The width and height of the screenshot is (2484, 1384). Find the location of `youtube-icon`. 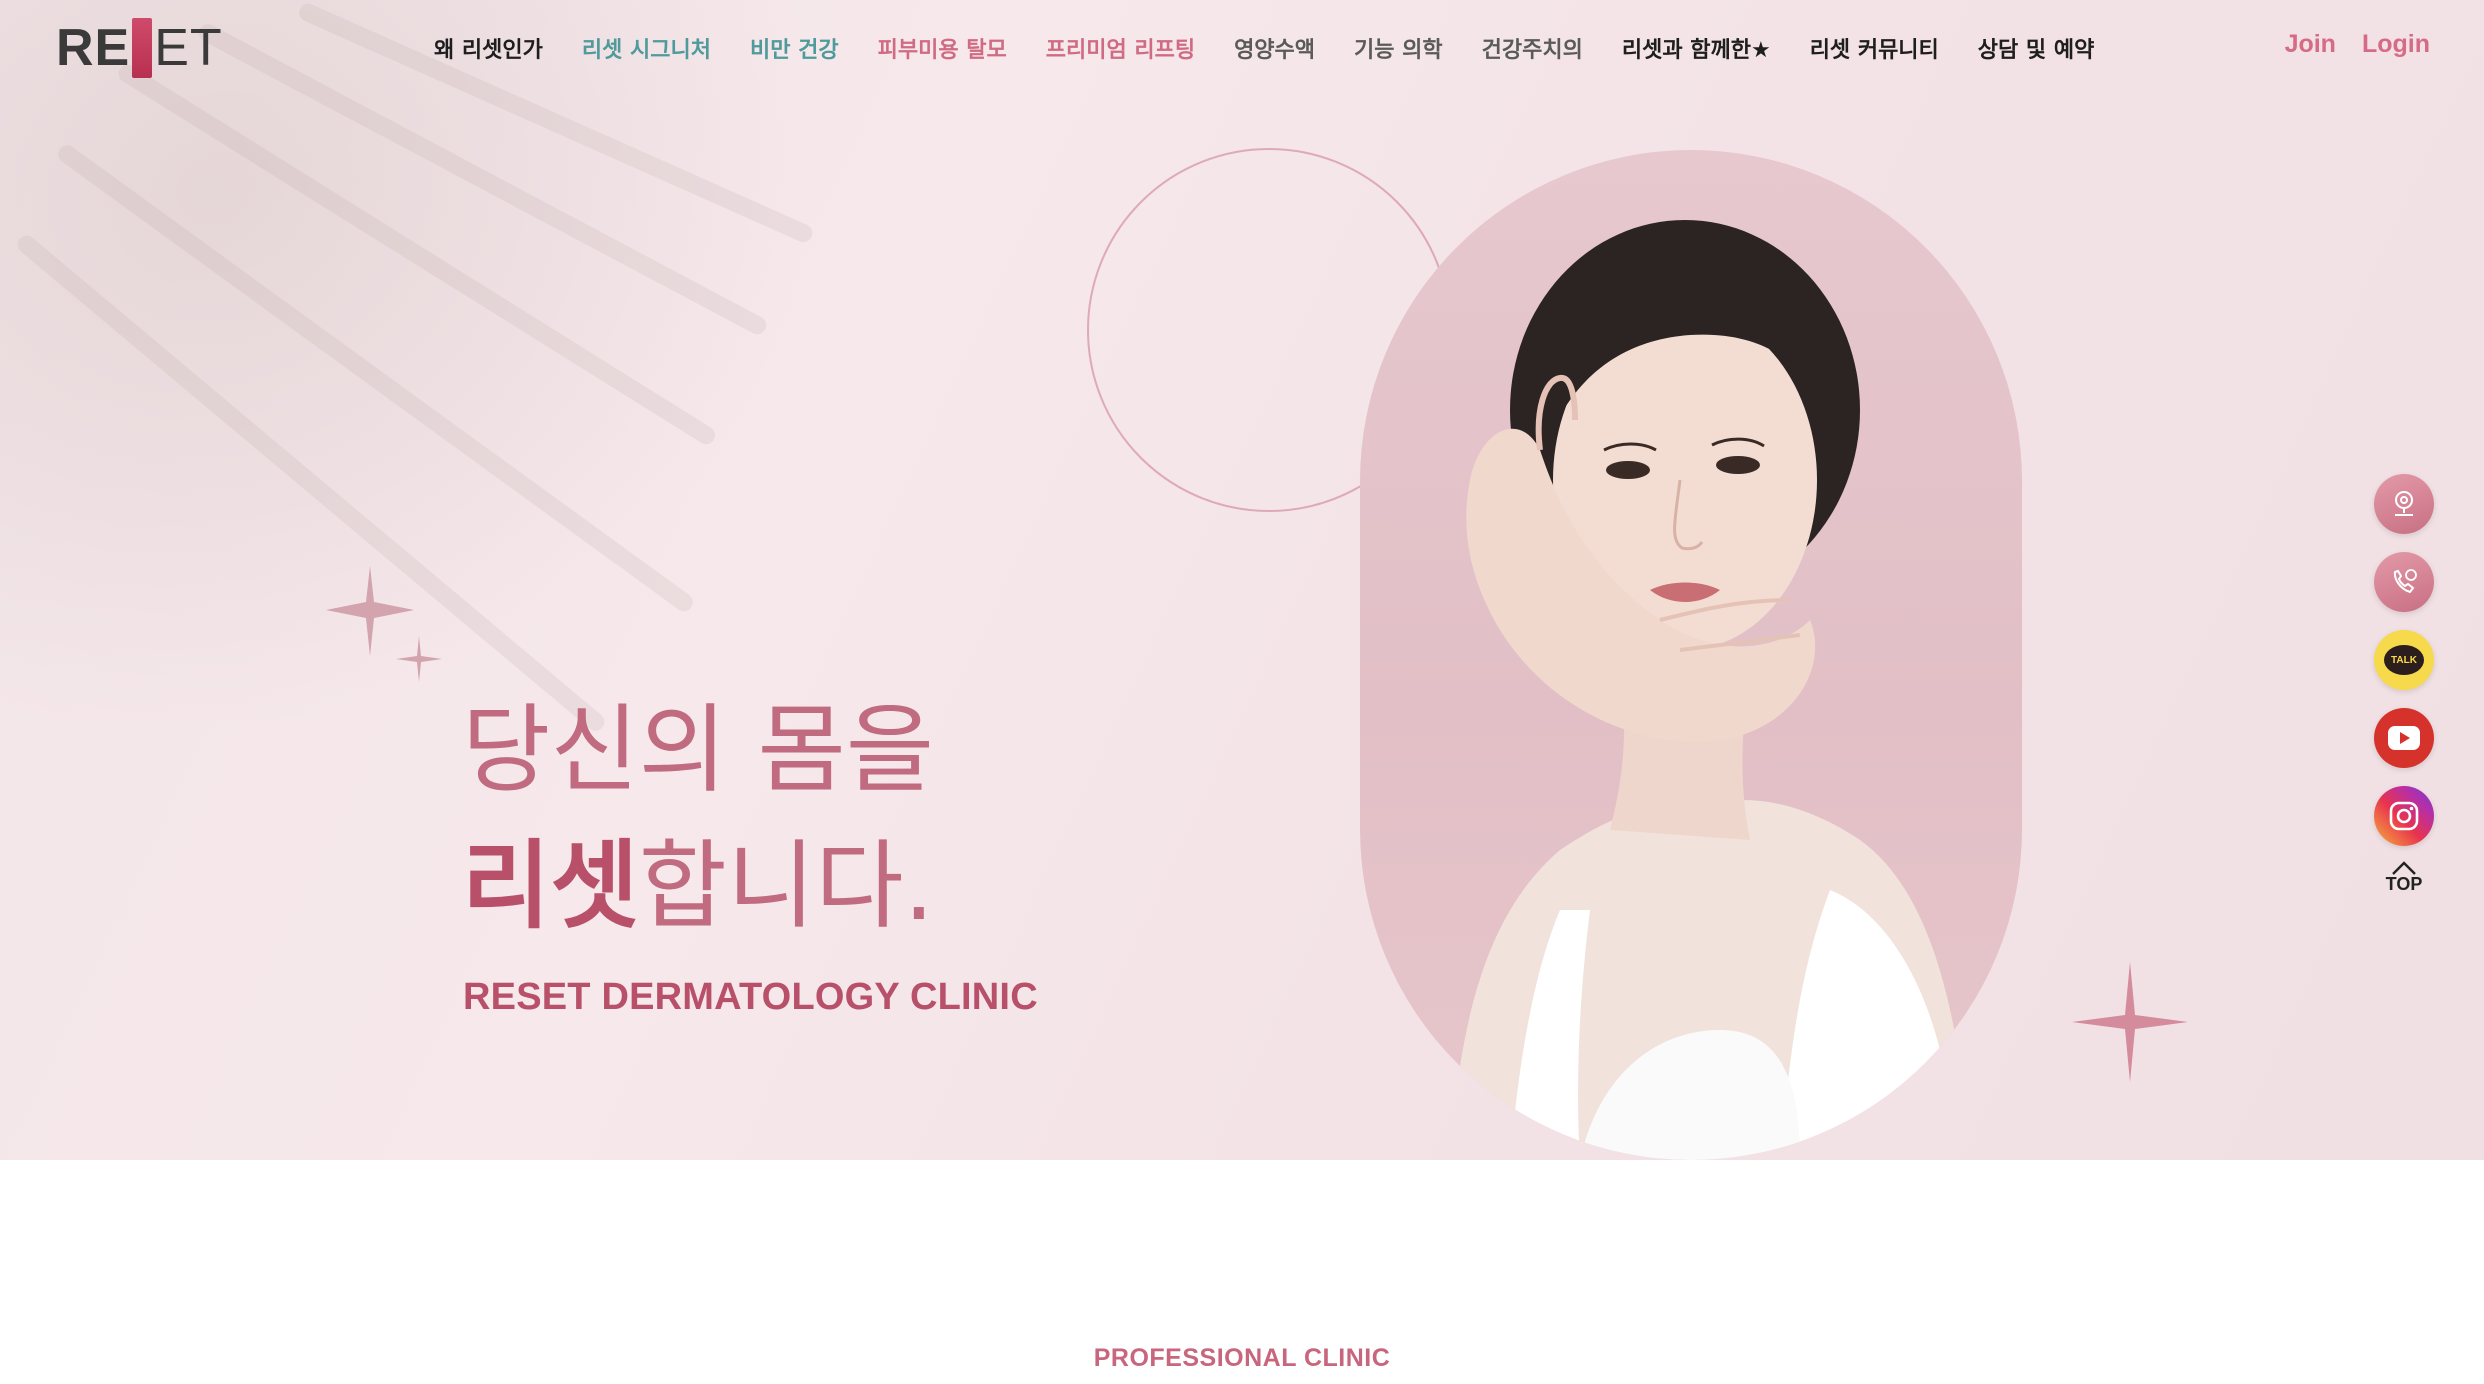

youtube-icon is located at coordinates (2404, 738).